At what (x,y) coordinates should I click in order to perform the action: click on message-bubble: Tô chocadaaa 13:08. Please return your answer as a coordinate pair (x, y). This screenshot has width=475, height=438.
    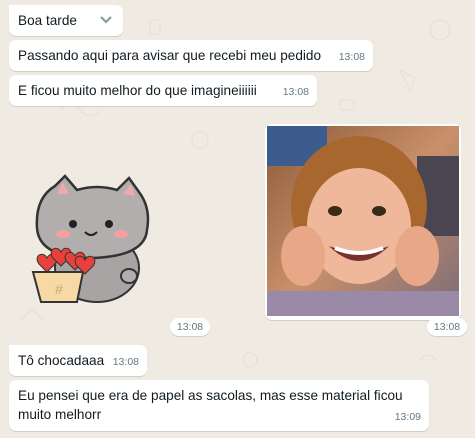
    Looking at the image, I should click on (78, 360).